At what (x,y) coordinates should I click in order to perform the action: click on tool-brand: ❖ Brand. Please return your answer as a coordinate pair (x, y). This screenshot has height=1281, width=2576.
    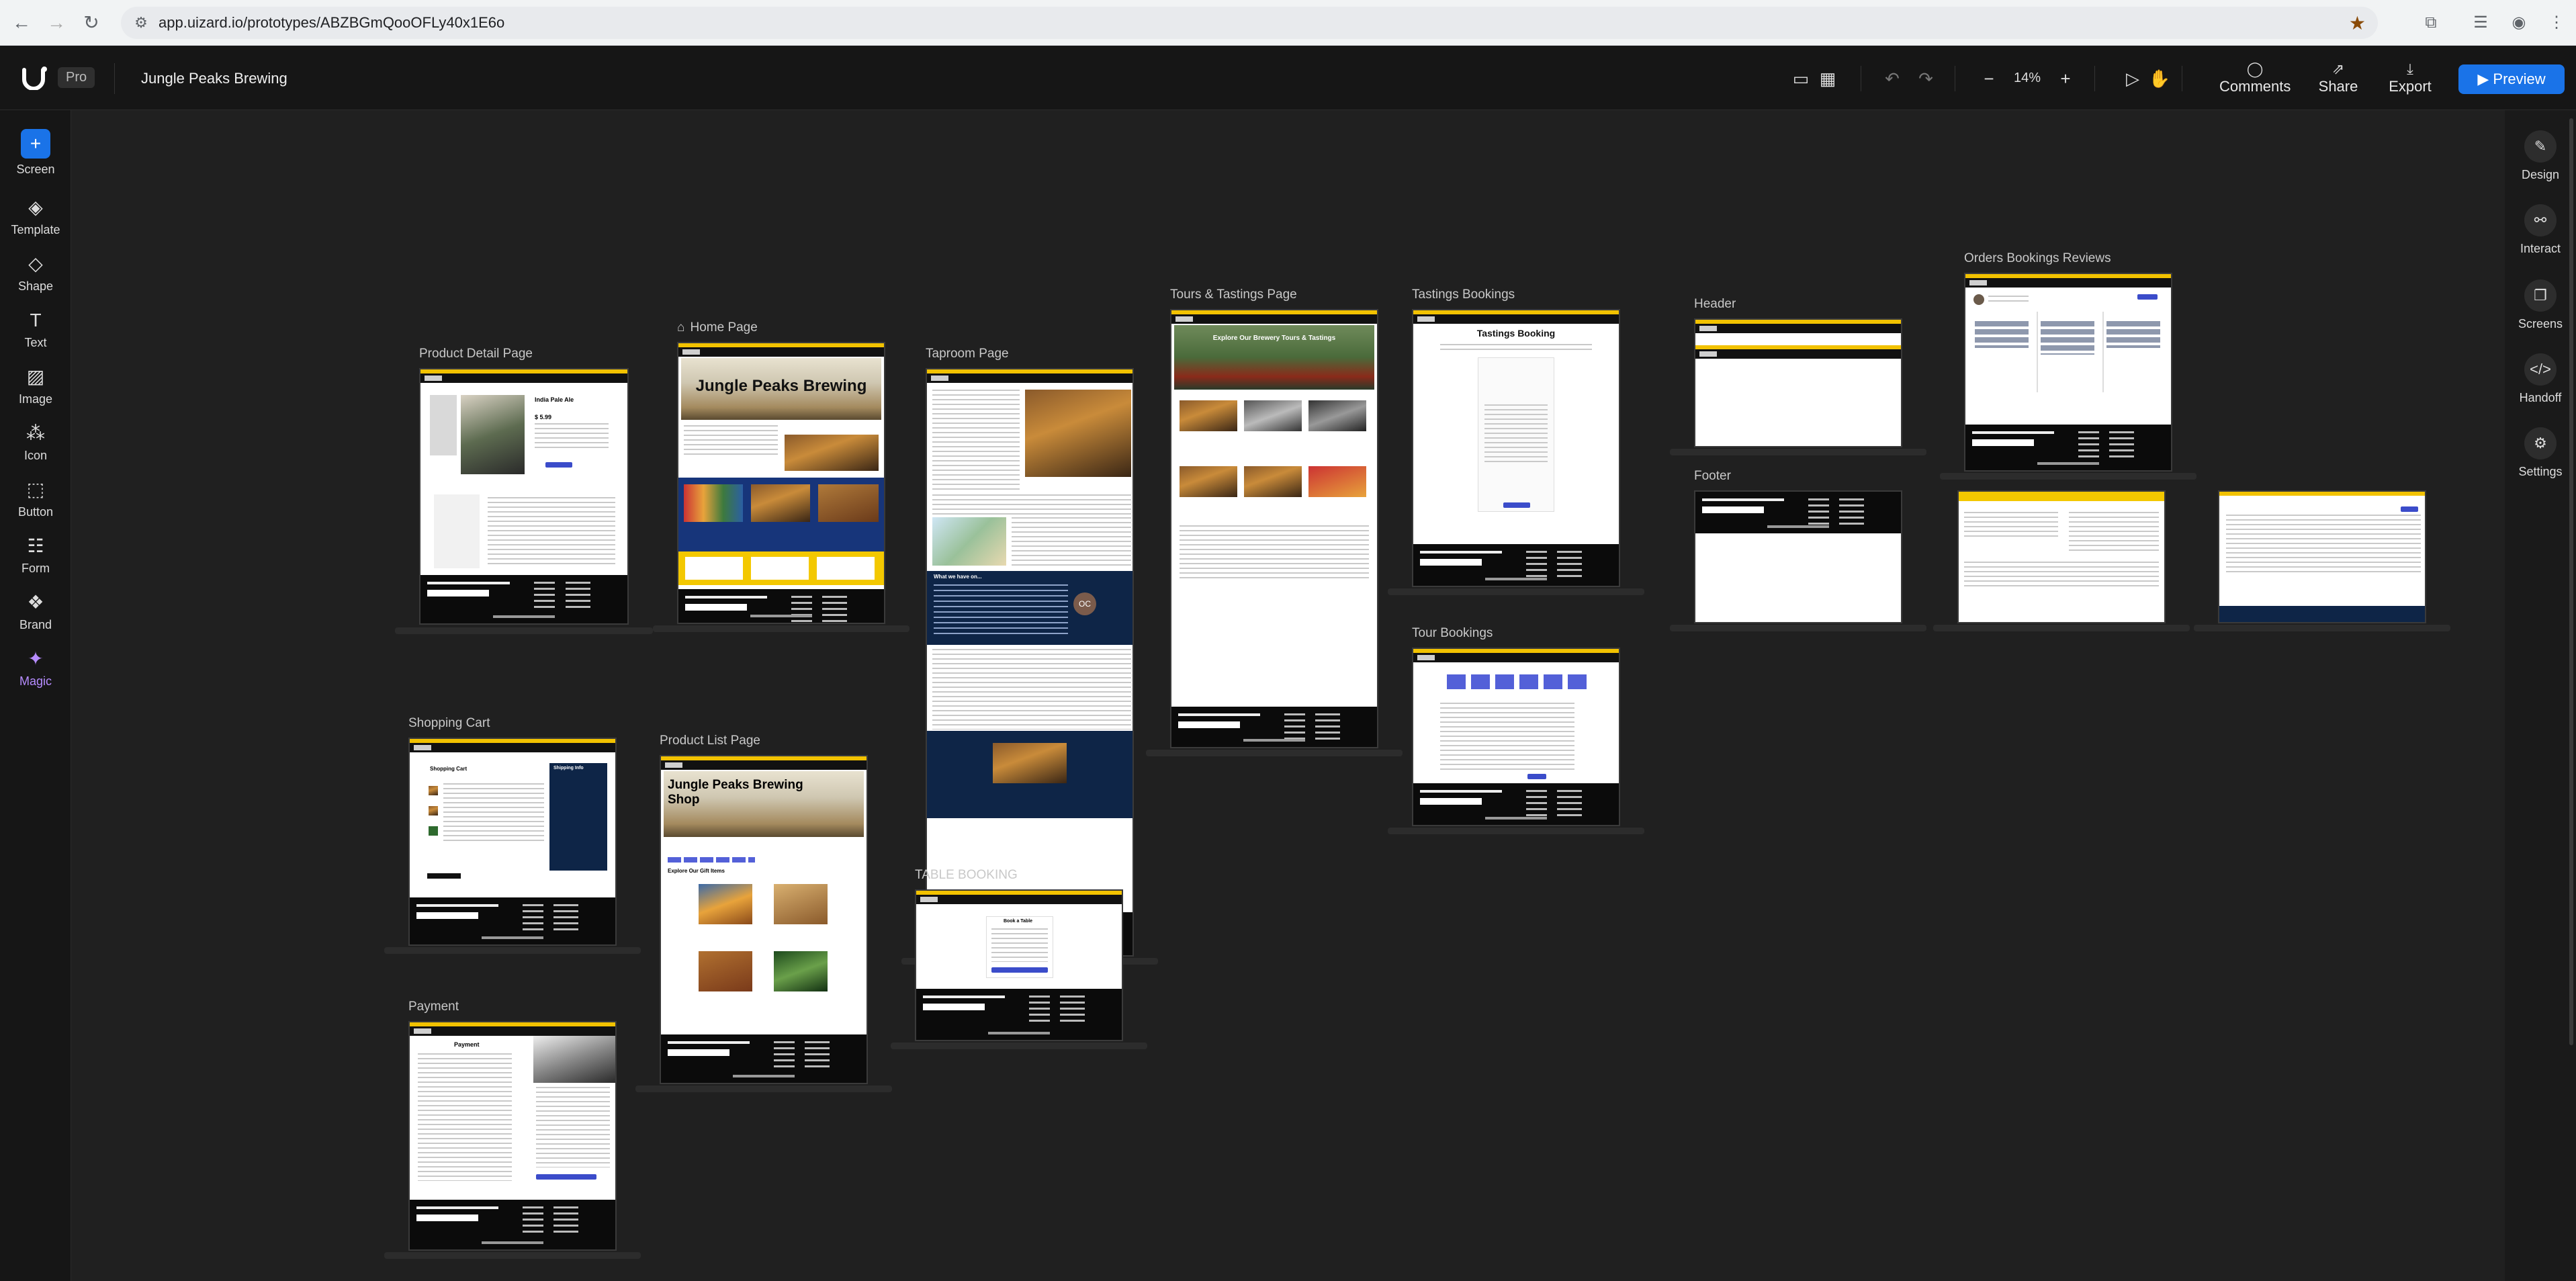
    Looking at the image, I should click on (35, 611).